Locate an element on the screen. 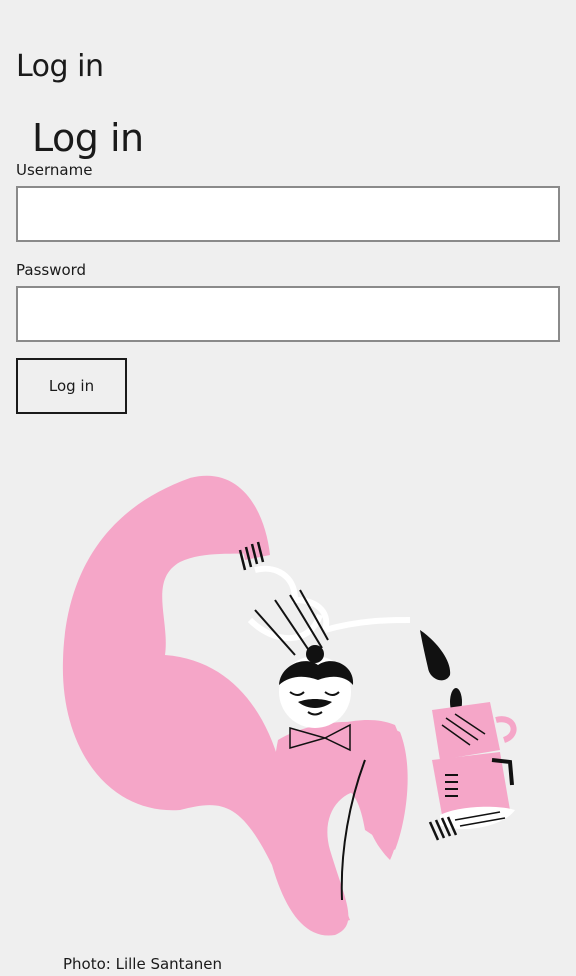  password-input is located at coordinates (288, 314).